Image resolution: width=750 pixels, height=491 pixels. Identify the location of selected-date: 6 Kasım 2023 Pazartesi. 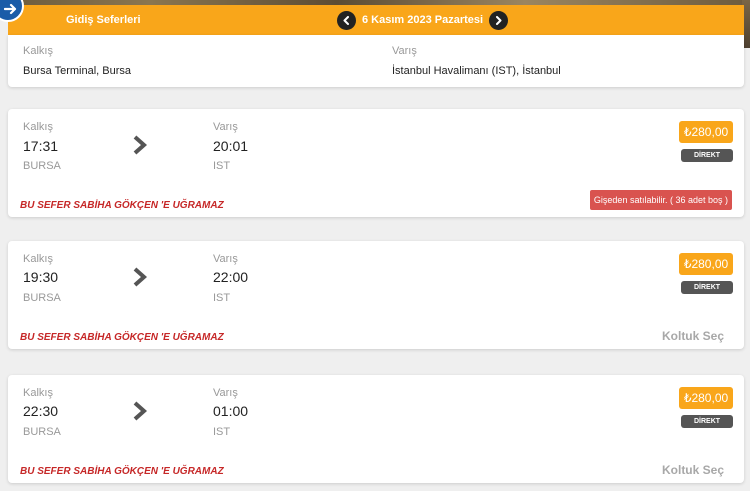
(423, 20).